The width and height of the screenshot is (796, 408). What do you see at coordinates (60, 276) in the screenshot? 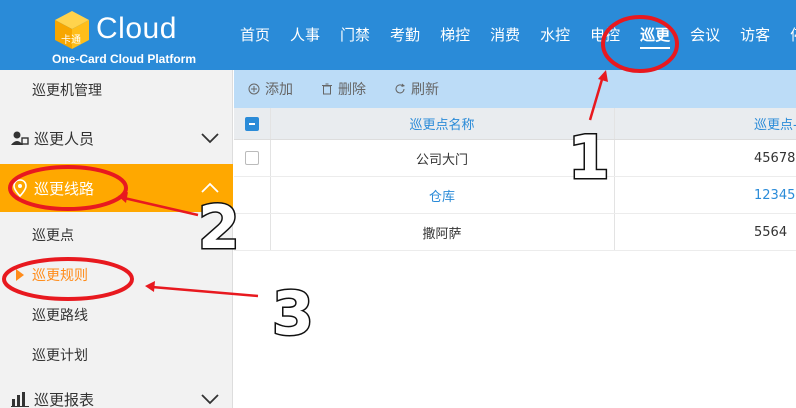
I see `sidebar-item-label: 巡更规则` at bounding box center [60, 276].